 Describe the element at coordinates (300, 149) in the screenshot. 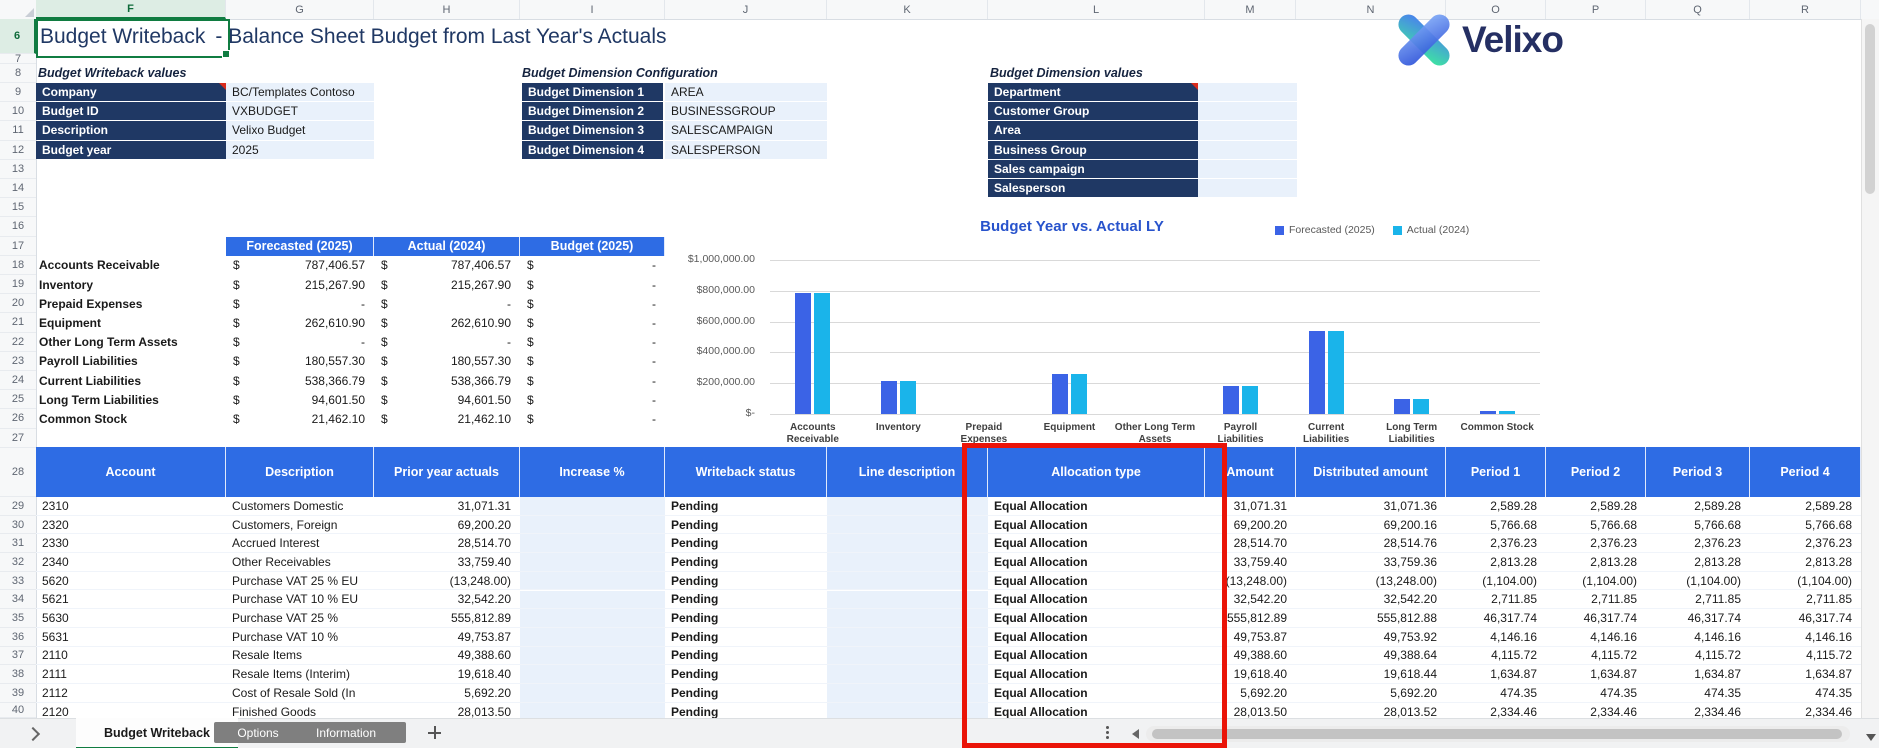

I see `writeback-field-value: 2025` at that location.